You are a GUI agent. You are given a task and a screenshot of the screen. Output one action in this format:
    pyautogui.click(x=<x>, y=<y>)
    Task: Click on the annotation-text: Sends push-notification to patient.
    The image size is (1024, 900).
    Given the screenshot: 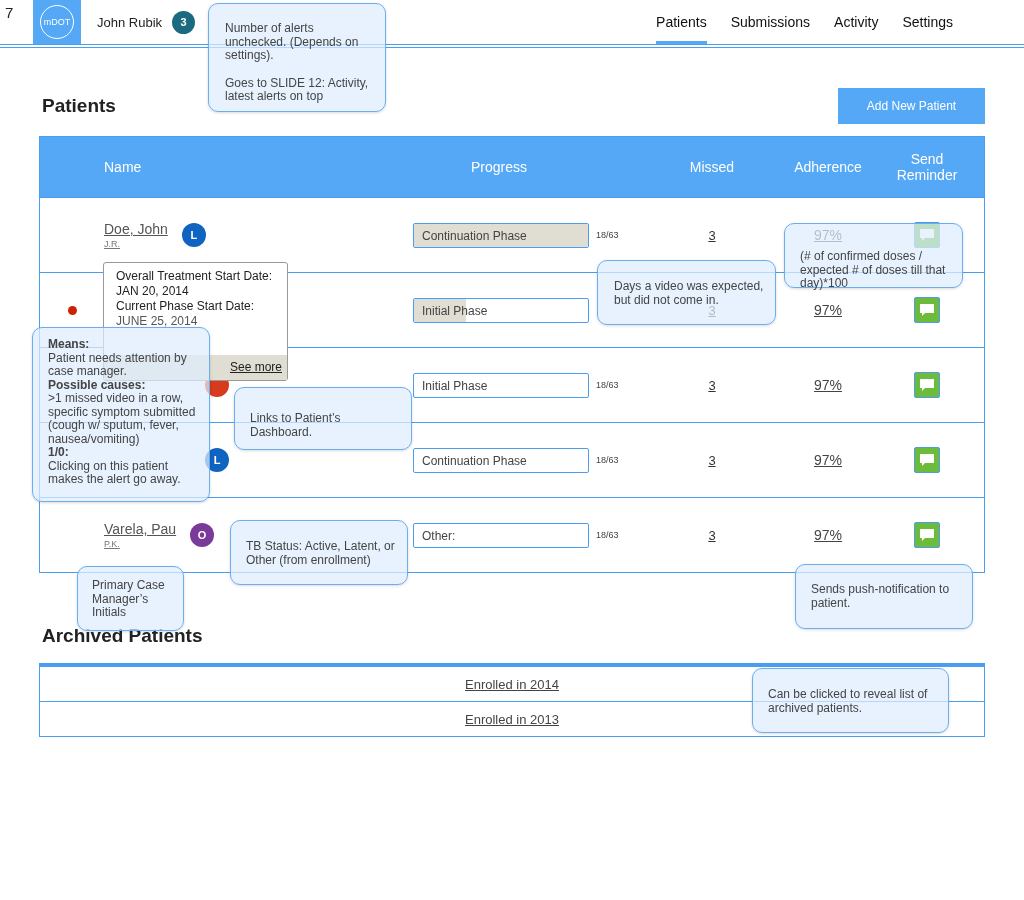 What is the action you would take?
    pyautogui.click(x=881, y=596)
    